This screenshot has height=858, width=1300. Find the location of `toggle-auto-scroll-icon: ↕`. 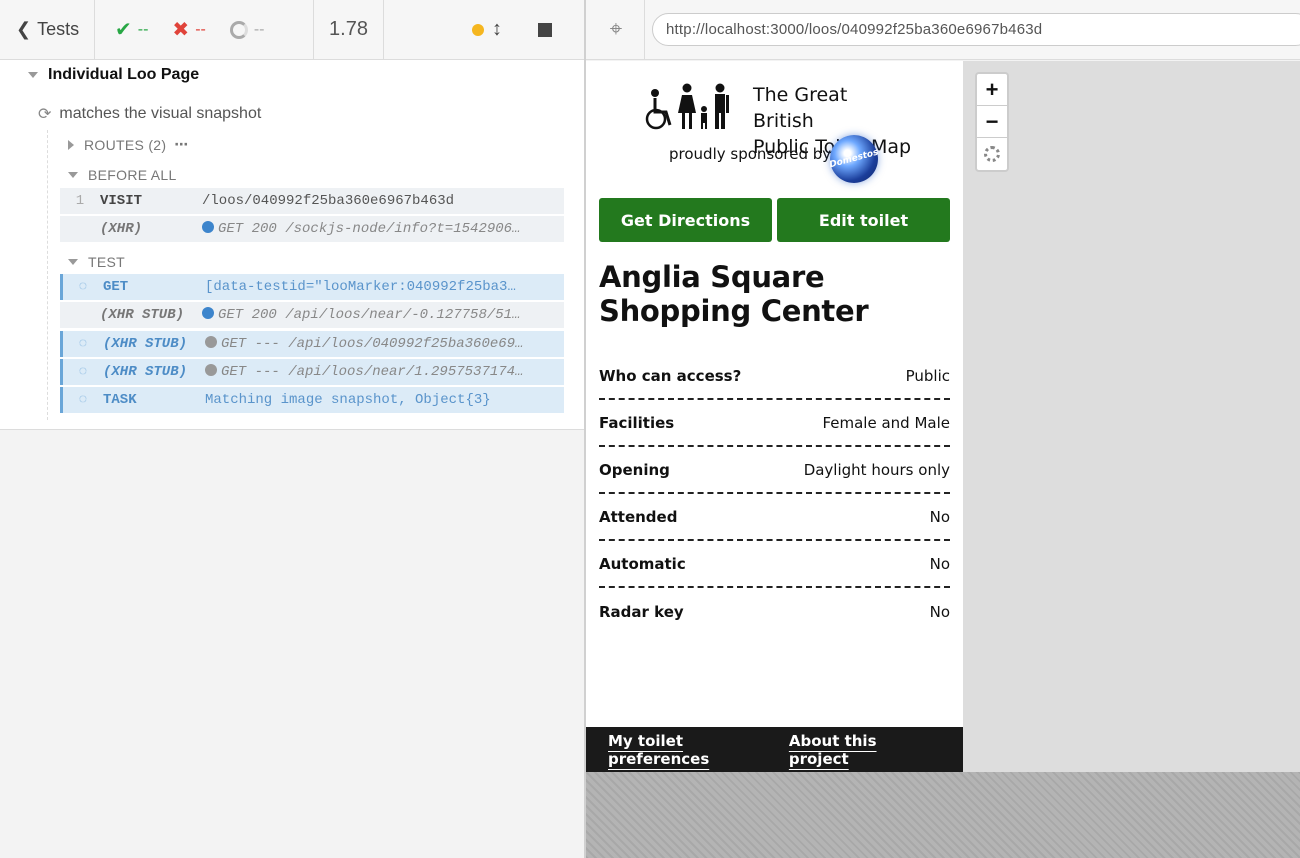

toggle-auto-scroll-icon: ↕ is located at coordinates (497, 29).